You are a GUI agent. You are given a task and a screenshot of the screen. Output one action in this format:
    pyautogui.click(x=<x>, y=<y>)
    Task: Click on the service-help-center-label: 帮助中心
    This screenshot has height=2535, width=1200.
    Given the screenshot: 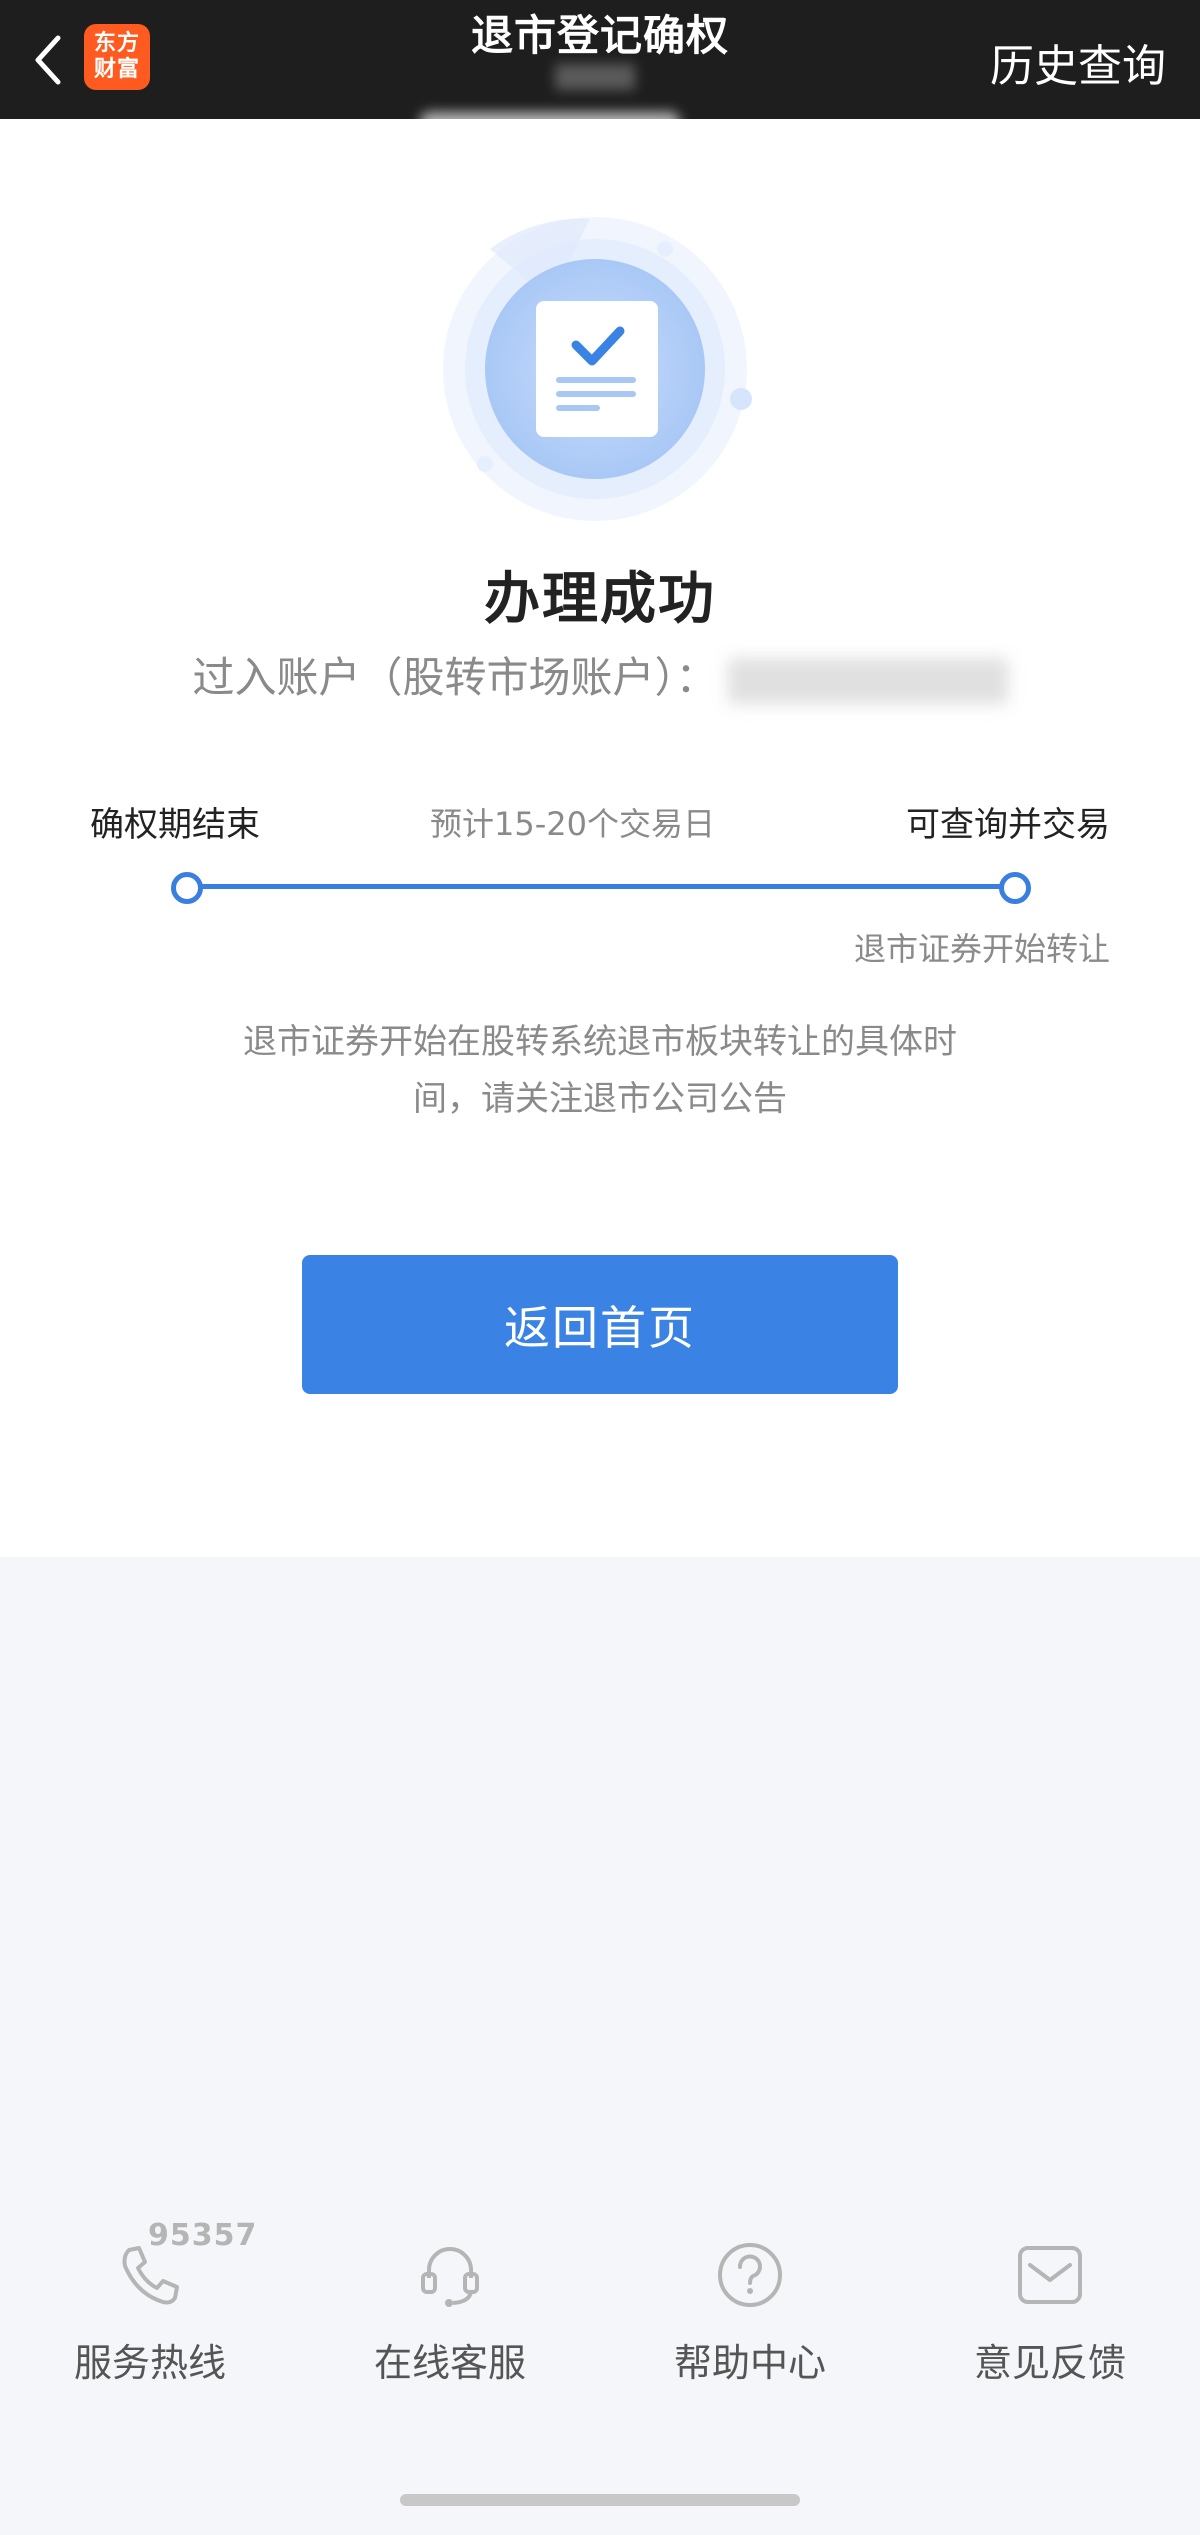 What is the action you would take?
    pyautogui.click(x=749, y=2363)
    